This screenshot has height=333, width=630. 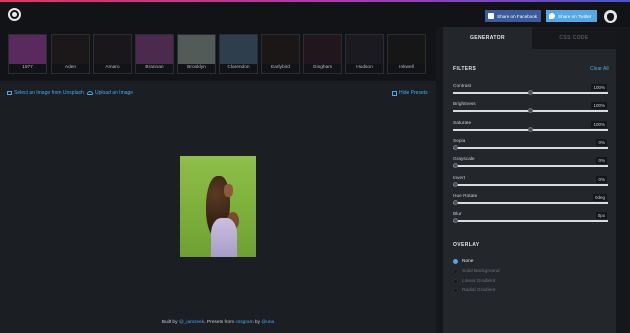 What do you see at coordinates (599, 197) in the screenshot?
I see `filter-value: 0deg` at bounding box center [599, 197].